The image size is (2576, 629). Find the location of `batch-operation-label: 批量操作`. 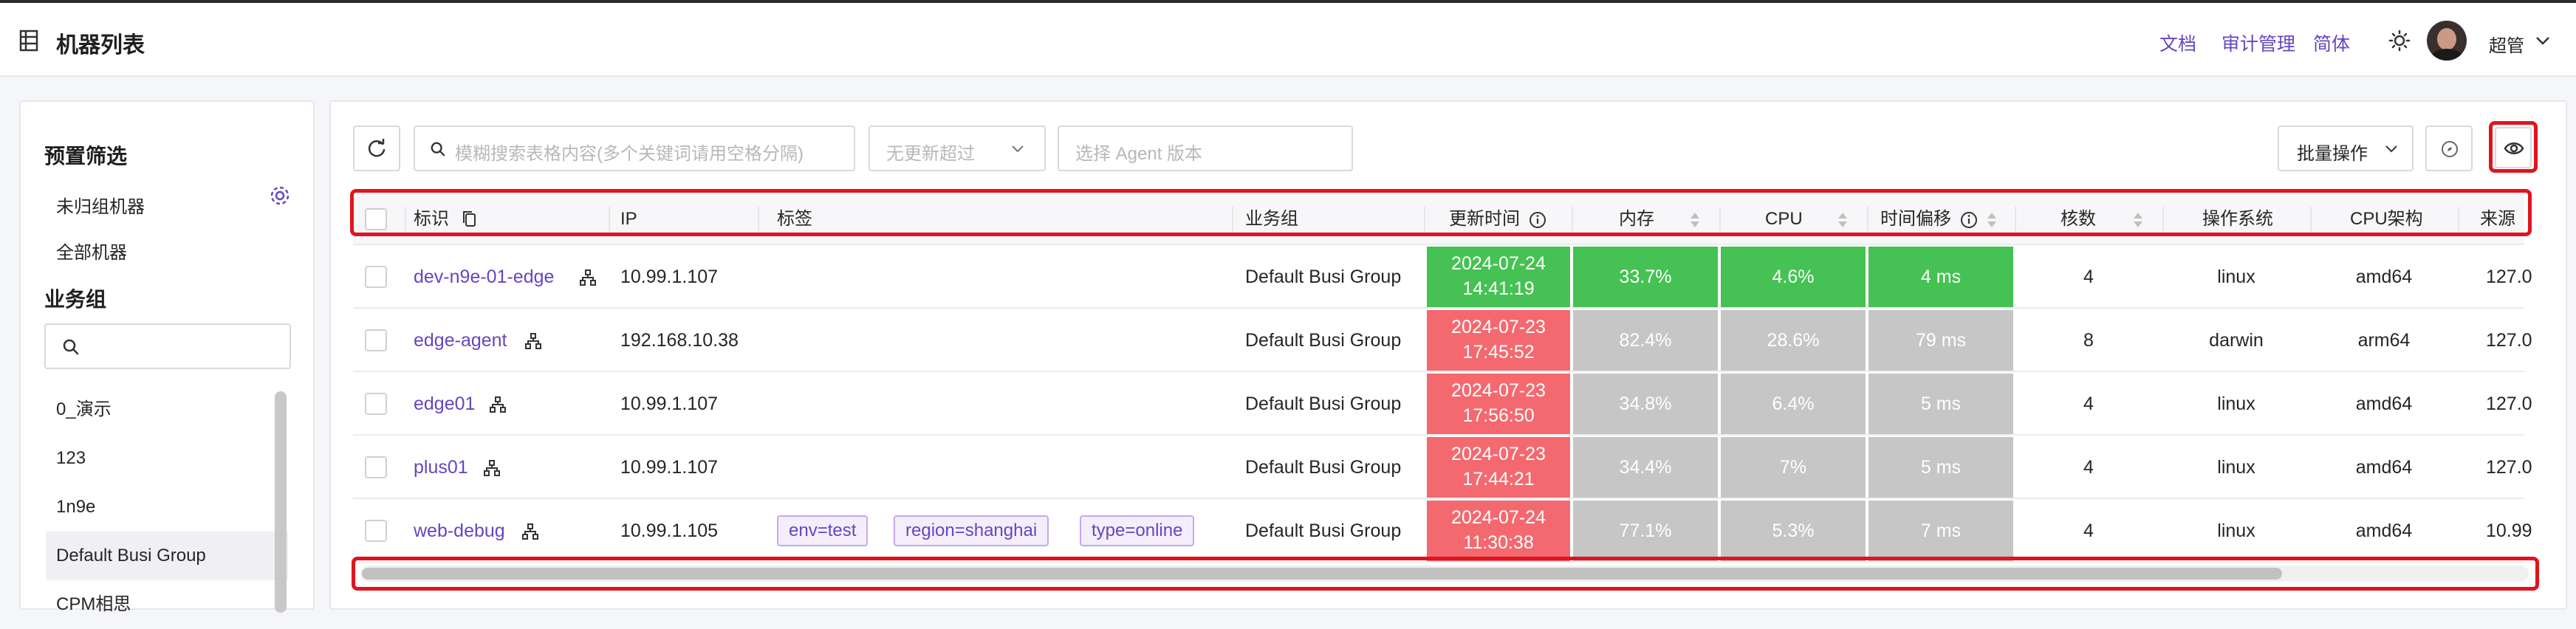

batch-operation-label: 批量操作 is located at coordinates (2332, 154).